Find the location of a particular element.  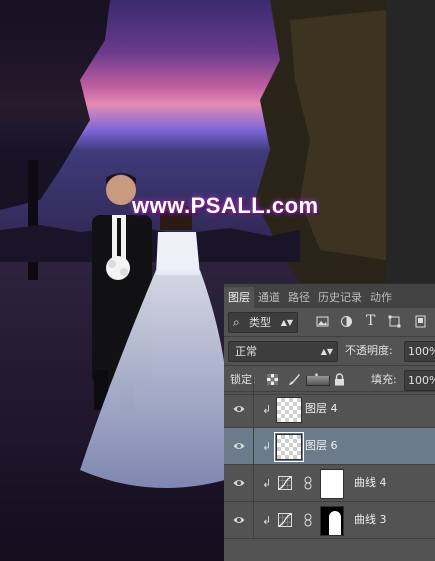

layer-row: ↲ 曲线 3 is located at coordinates (329, 520).